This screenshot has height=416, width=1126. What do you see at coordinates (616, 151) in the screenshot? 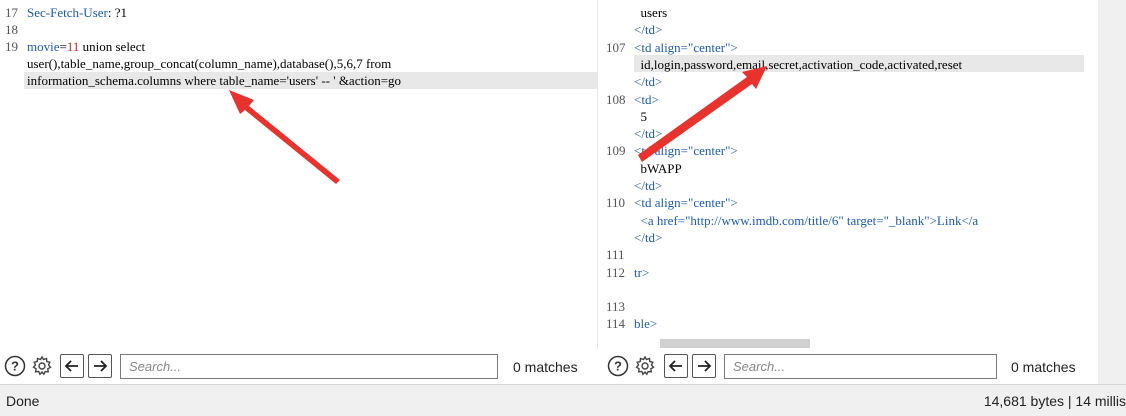
I see `line-number: 109` at bounding box center [616, 151].